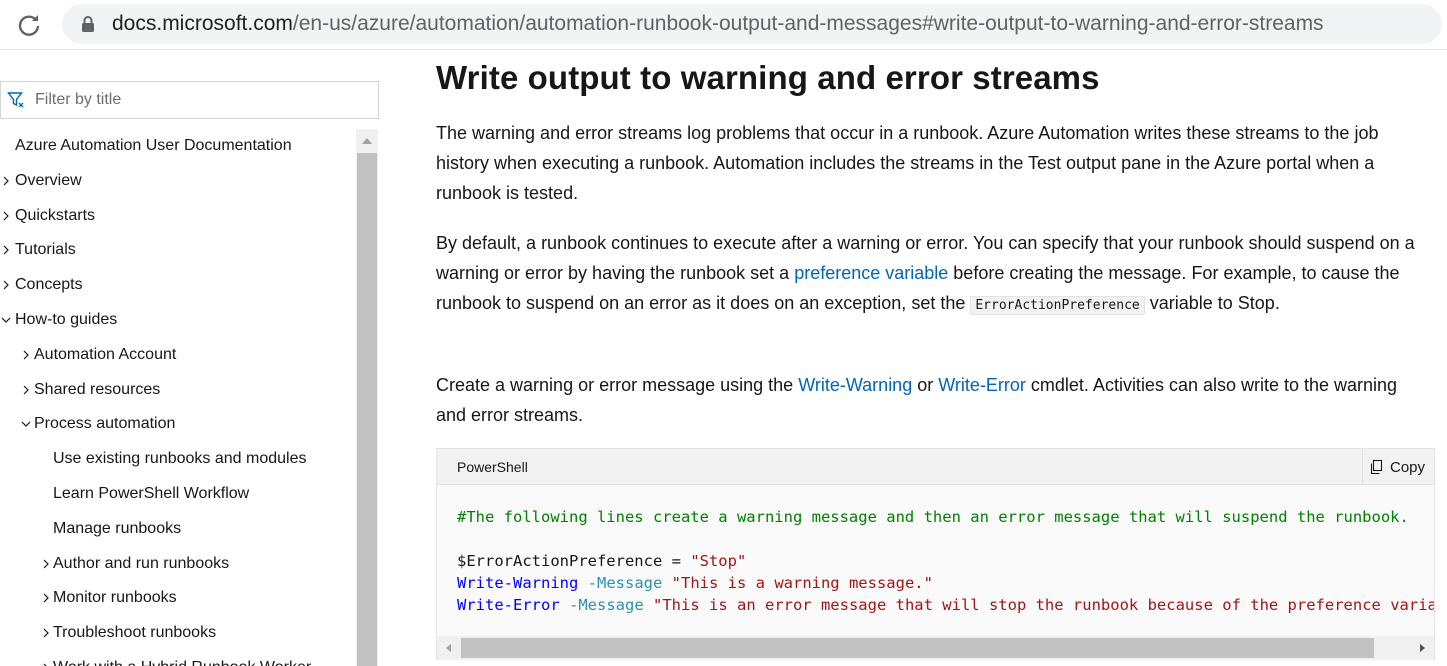 The image size is (1447, 666). Describe the element at coordinates (518, 583) in the screenshot. I see `code-cmdlet-write-warning: Write-Warning` at that location.